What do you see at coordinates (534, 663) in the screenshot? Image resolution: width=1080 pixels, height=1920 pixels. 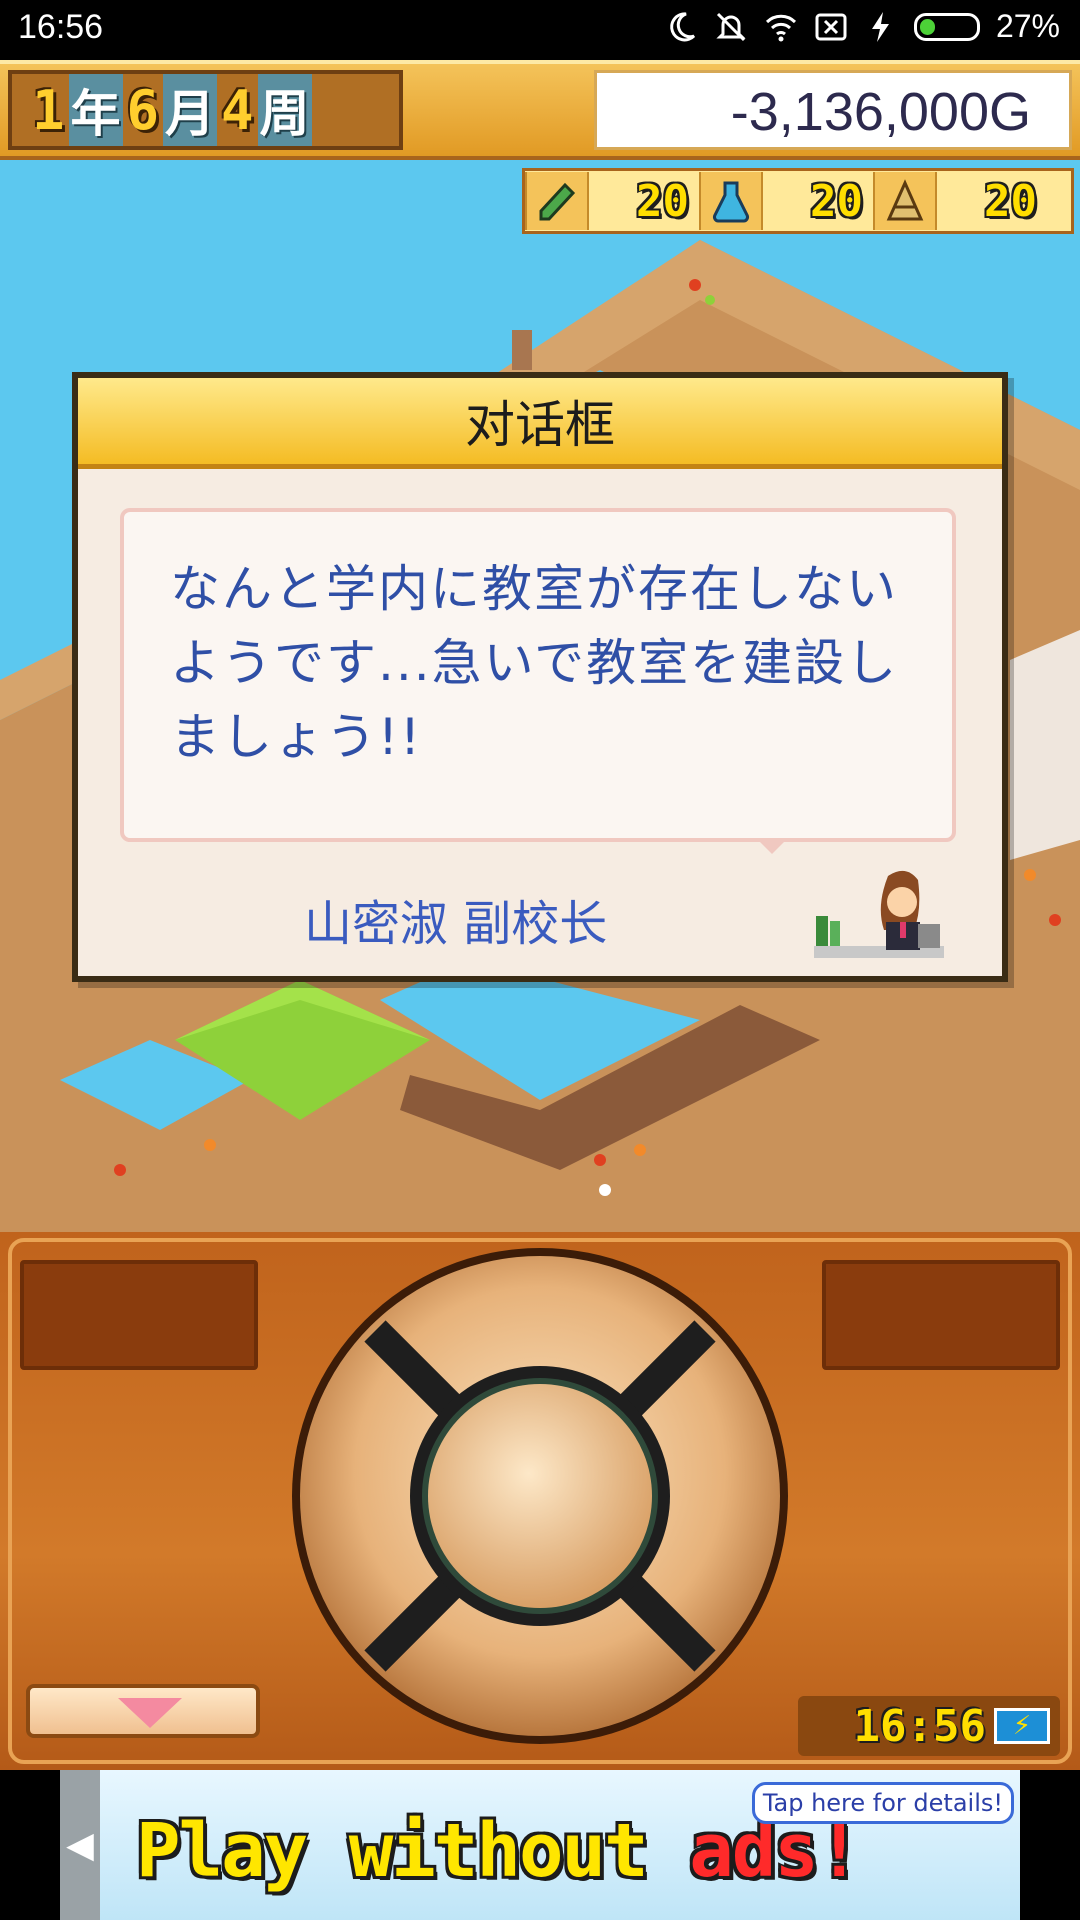 I see `dialog-line-2: ようです...急いで教室を建設し` at bounding box center [534, 663].